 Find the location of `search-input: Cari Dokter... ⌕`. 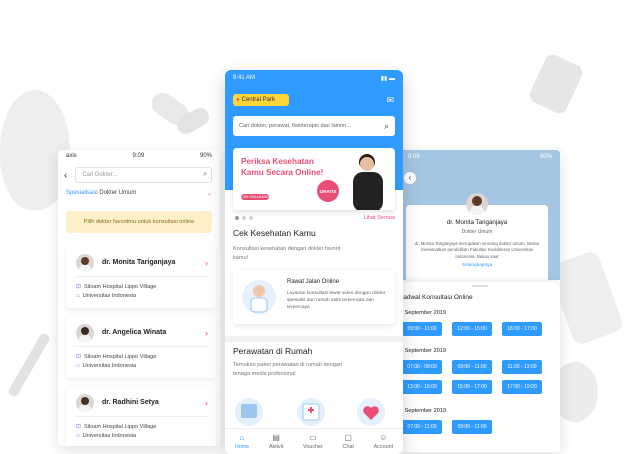

search-input: Cari Dokter... ⌕ is located at coordinates (143, 175).